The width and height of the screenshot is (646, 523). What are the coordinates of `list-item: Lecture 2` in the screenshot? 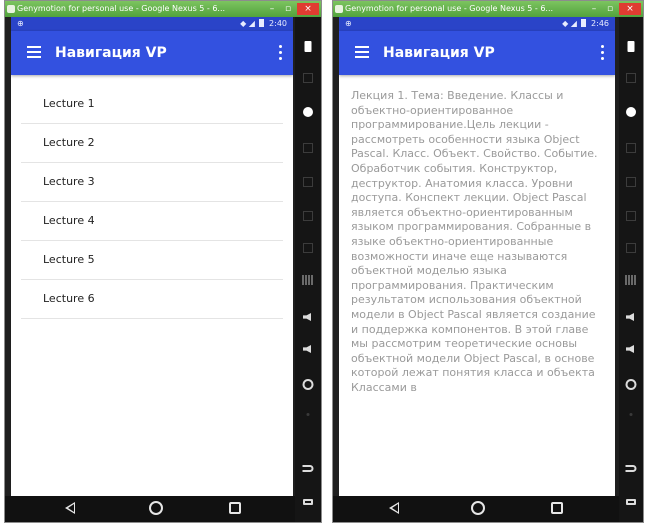 It's located at (152, 143).